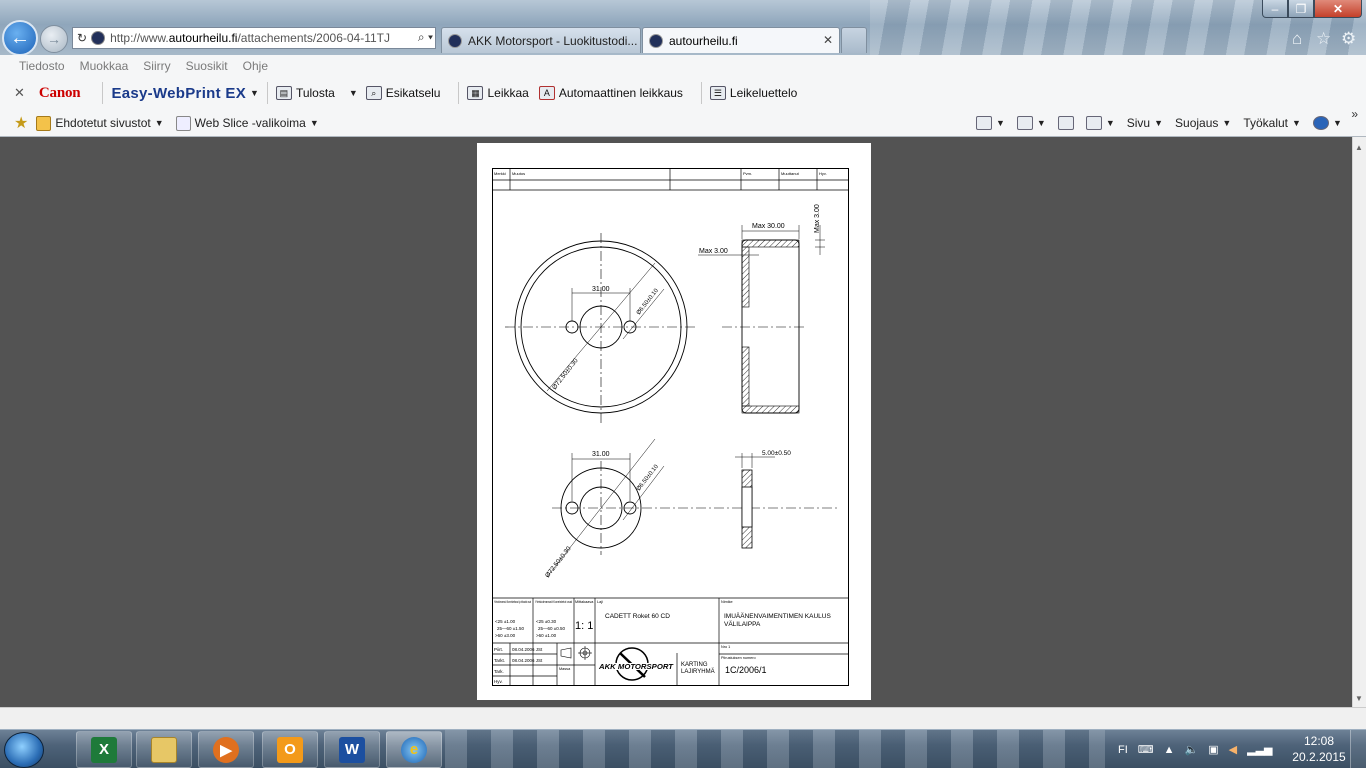  Describe the element at coordinates (1200, 749) in the screenshot. I see `system-tray: FI ⌨ ▲ 🔈 ▣ ◀ ▂▃▅` at that location.